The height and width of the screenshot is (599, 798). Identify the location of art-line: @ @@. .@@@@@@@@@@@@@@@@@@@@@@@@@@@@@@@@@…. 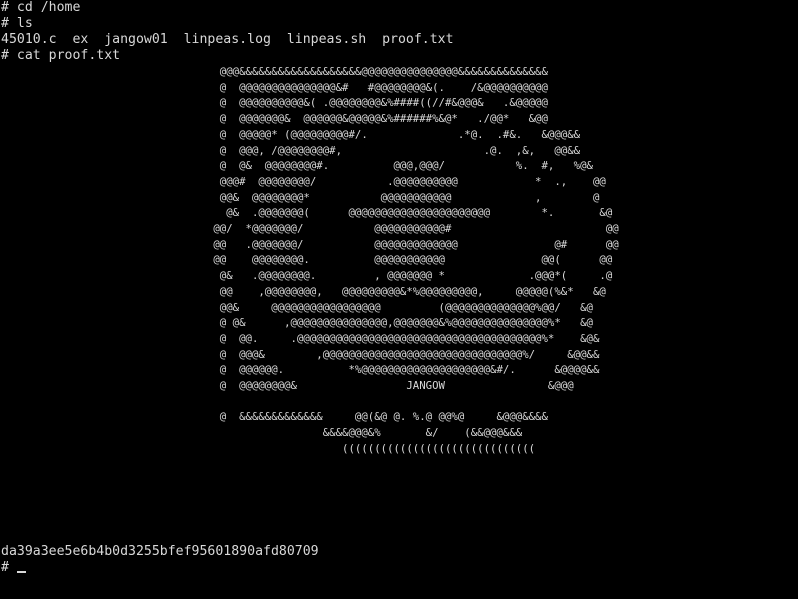
(300, 338).